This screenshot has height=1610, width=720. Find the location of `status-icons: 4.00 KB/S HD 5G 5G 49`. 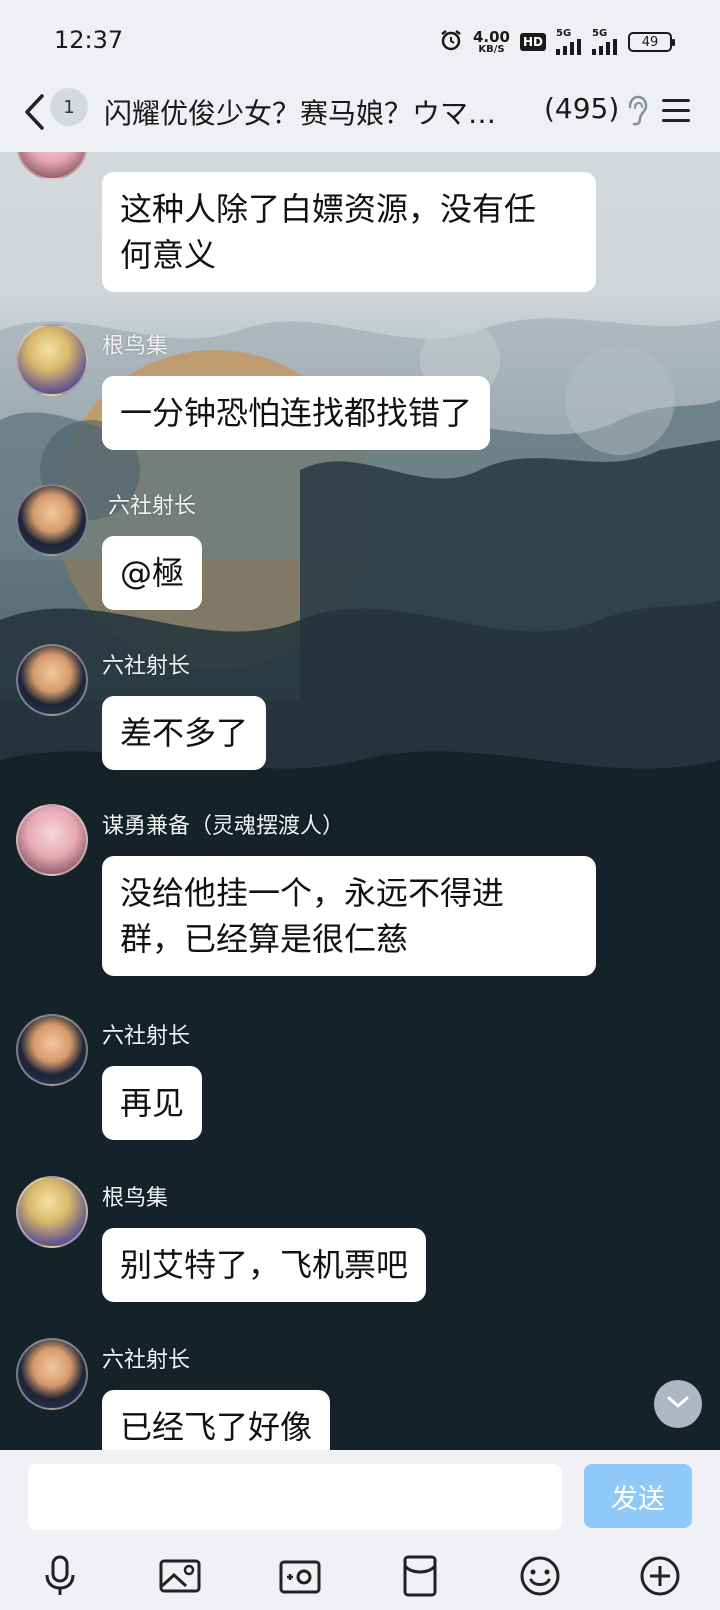

status-icons: 4.00 KB/S HD 5G 5G 49 is located at coordinates (557, 42).